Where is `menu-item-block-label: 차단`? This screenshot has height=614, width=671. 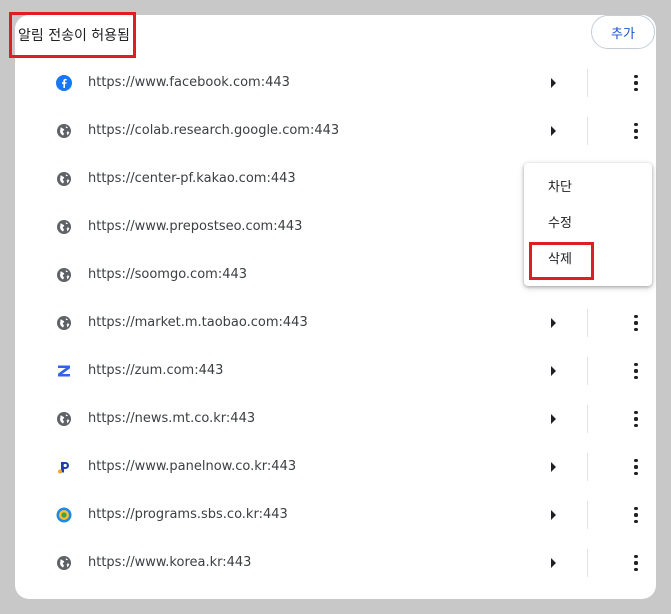
menu-item-block-label: 차단 is located at coordinates (560, 187).